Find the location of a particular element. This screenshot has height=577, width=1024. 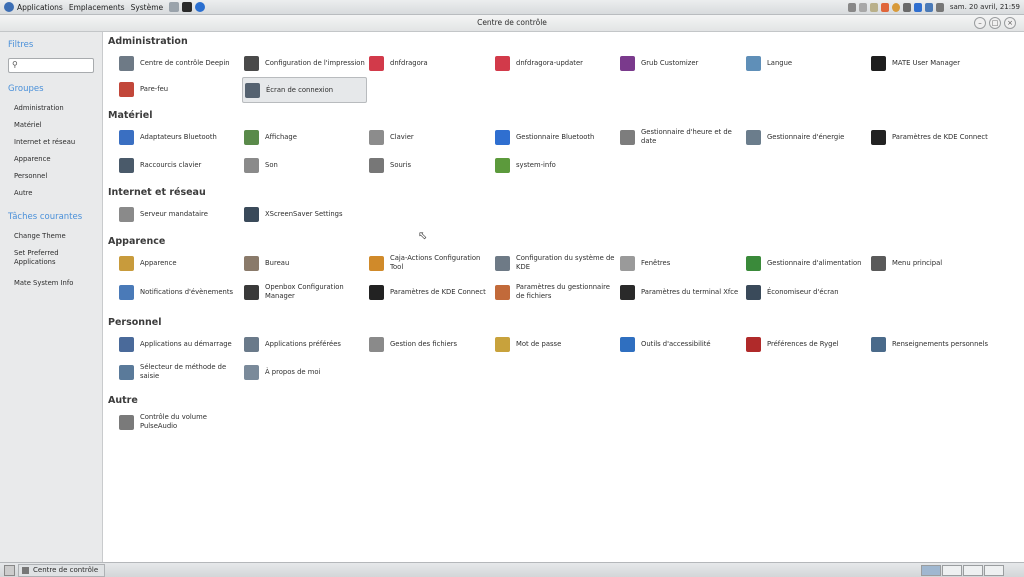

control-item: Fenêtres is located at coordinates (679, 263).